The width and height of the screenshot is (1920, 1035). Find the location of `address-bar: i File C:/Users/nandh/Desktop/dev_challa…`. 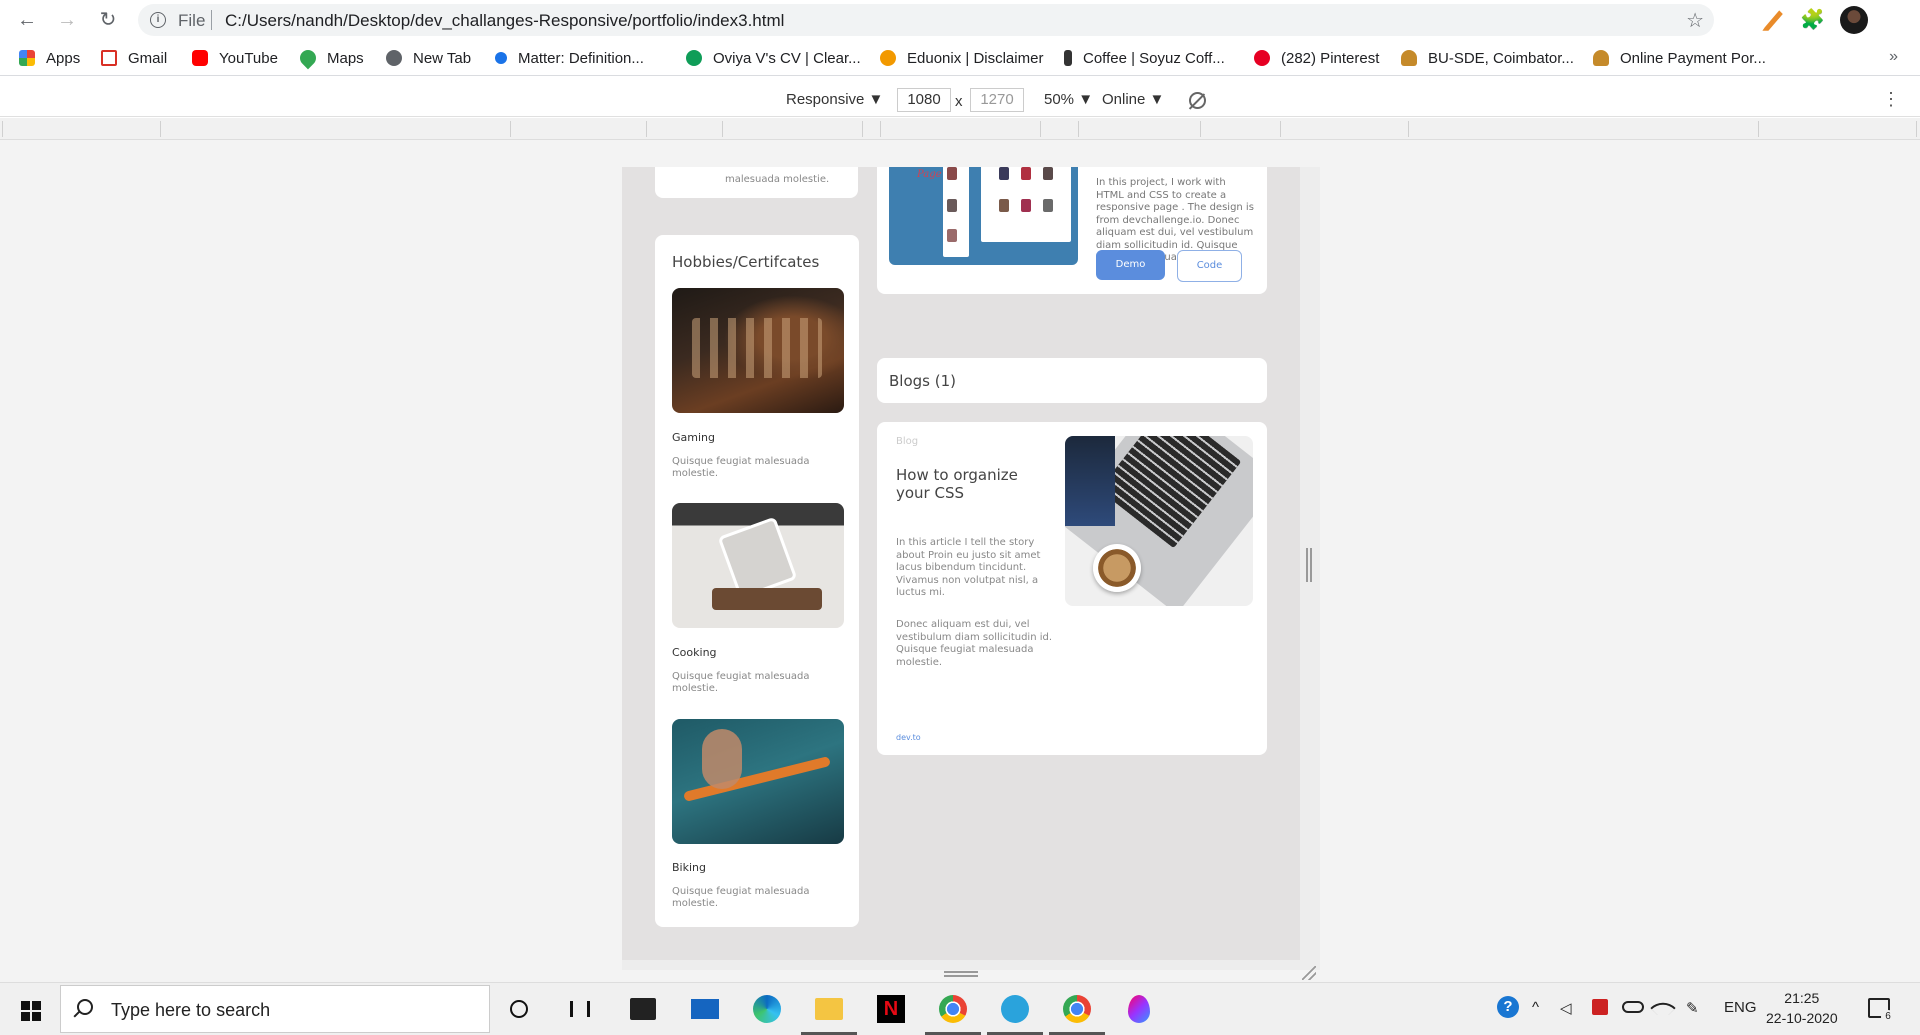

address-bar: i File C:/Users/nandh/Desktop/dev_challa… is located at coordinates (926, 20).